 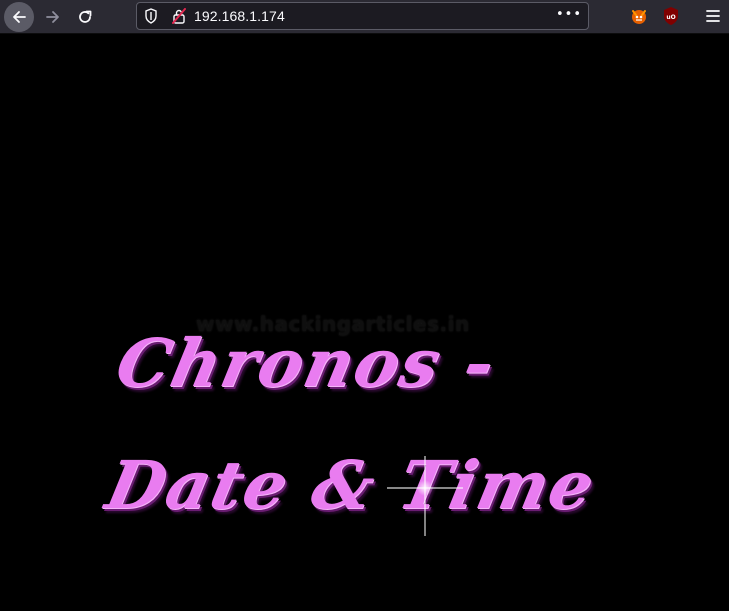 I want to click on address-bar: 192.168.1.174 •••, so click(x=362, y=16).